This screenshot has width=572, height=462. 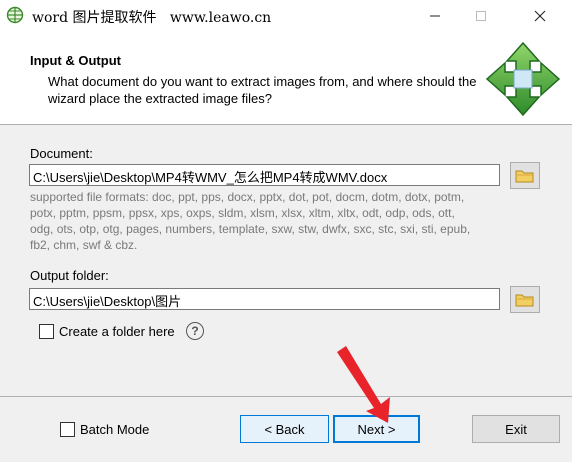 I want to click on output-folder-input: C:\Users\jie\Desktop\图片, so click(x=264, y=299).